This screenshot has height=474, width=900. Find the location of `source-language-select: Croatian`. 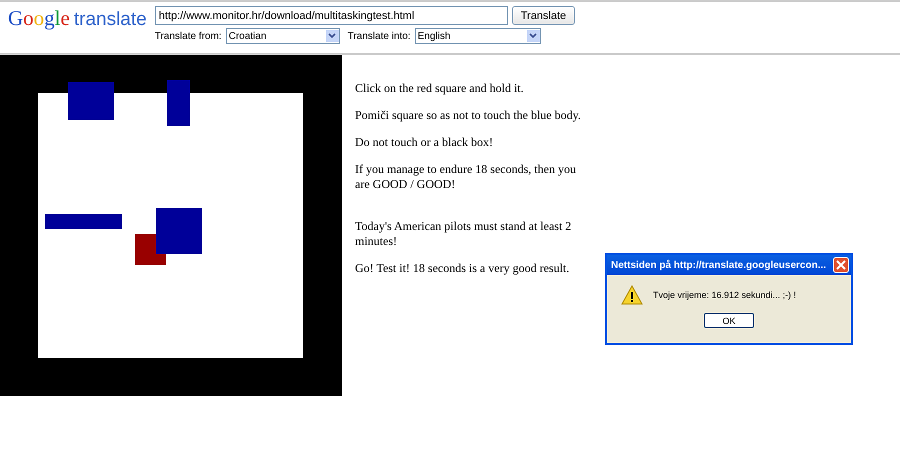

source-language-select: Croatian is located at coordinates (283, 36).